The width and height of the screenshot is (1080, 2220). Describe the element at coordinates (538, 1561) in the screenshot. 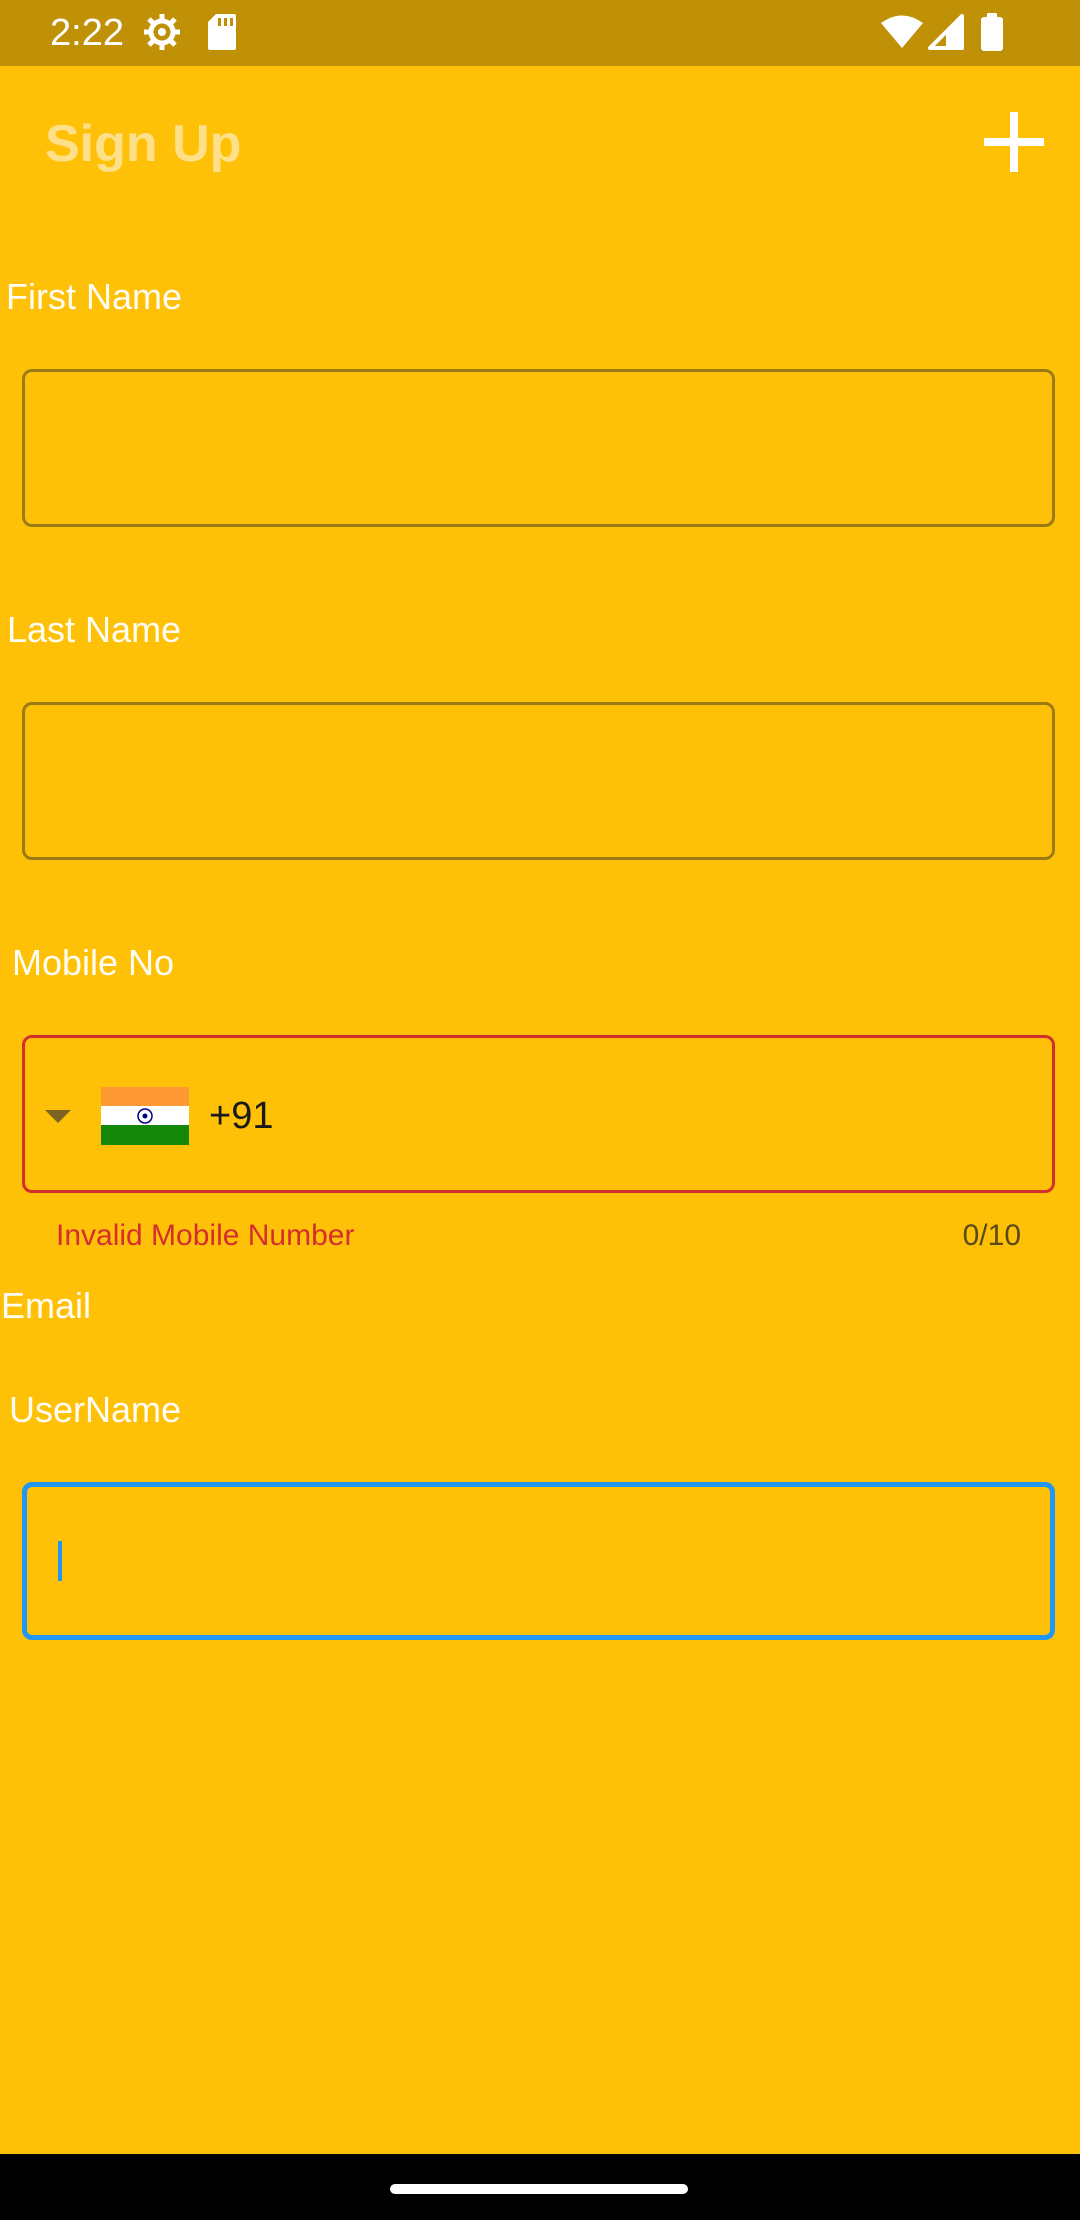

I see `username-field` at that location.